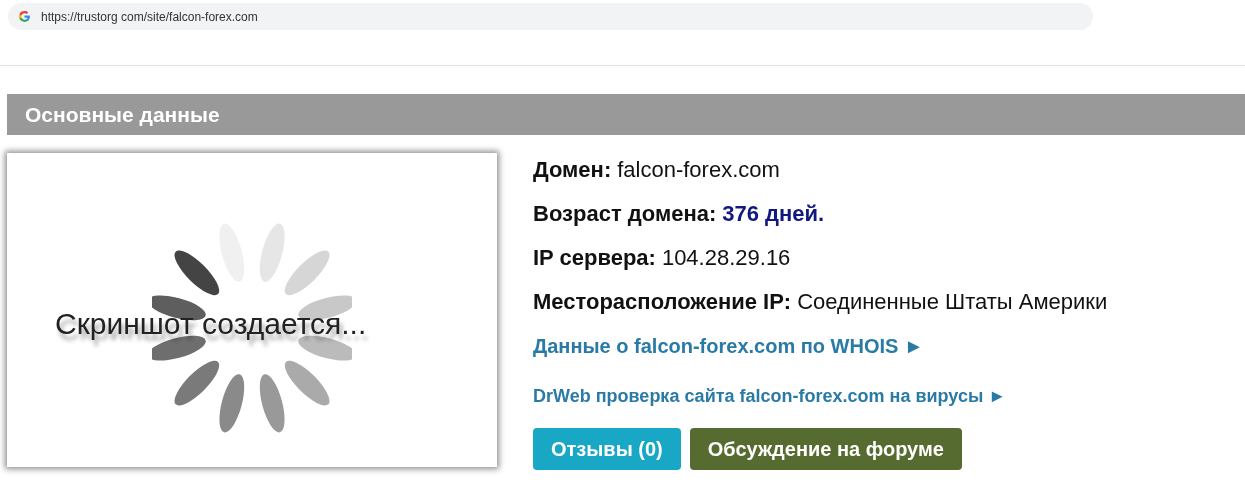 This screenshot has height=486, width=1245. Describe the element at coordinates (594, 258) in the screenshot. I see `field-label: IP сервера:` at that location.